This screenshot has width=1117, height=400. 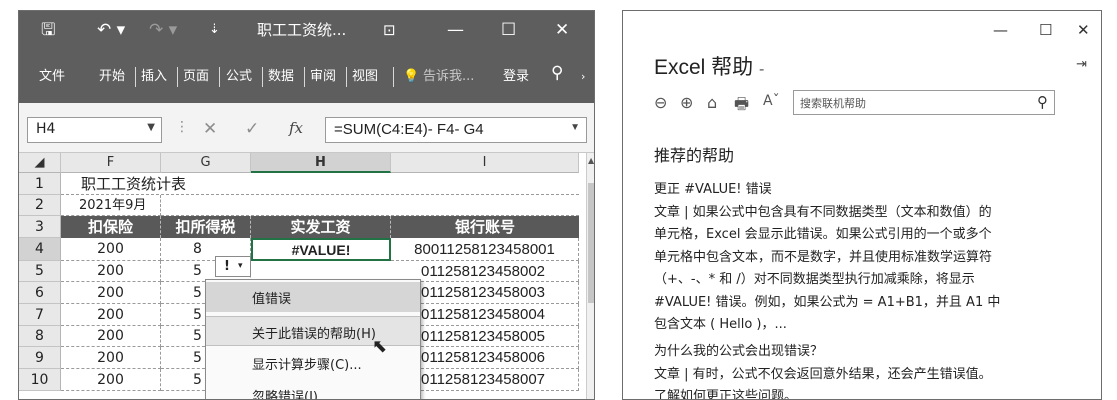 What do you see at coordinates (411, 77) in the screenshot?
I see `lightbulb-icon: 💡` at bounding box center [411, 77].